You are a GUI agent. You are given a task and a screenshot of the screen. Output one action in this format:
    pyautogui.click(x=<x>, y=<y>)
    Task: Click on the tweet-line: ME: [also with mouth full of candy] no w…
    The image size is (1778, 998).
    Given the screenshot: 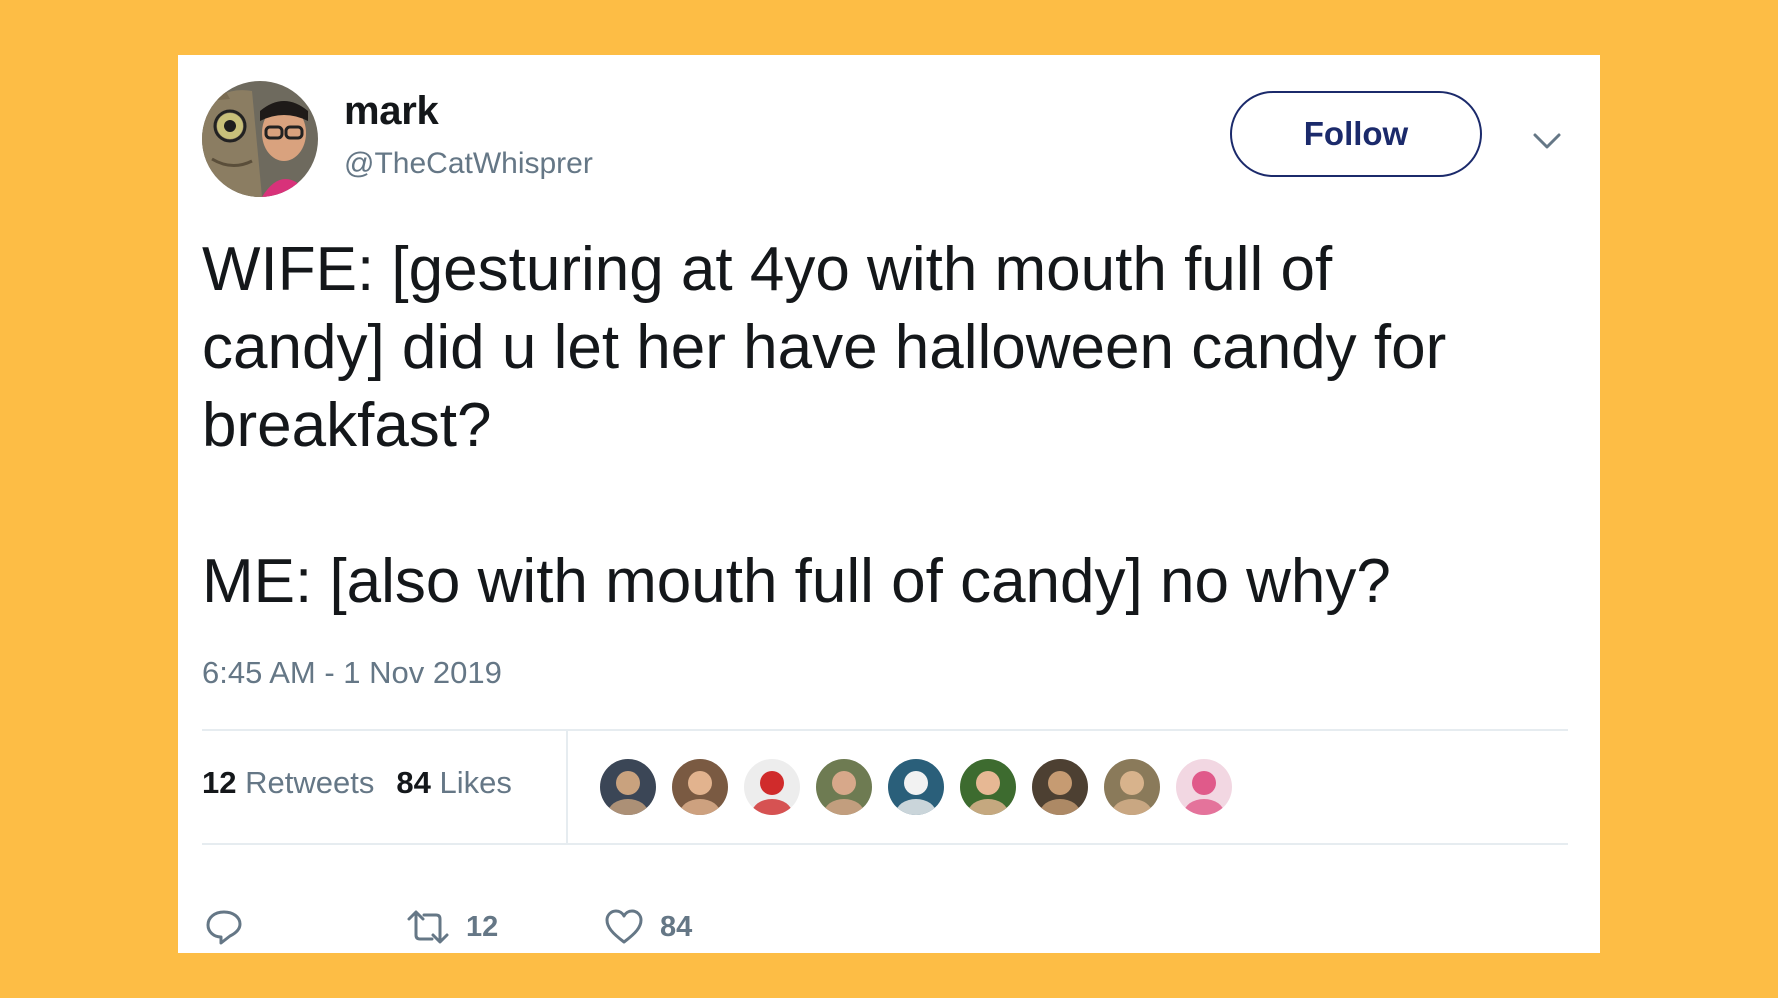 What is the action you would take?
    pyautogui.click(x=796, y=581)
    